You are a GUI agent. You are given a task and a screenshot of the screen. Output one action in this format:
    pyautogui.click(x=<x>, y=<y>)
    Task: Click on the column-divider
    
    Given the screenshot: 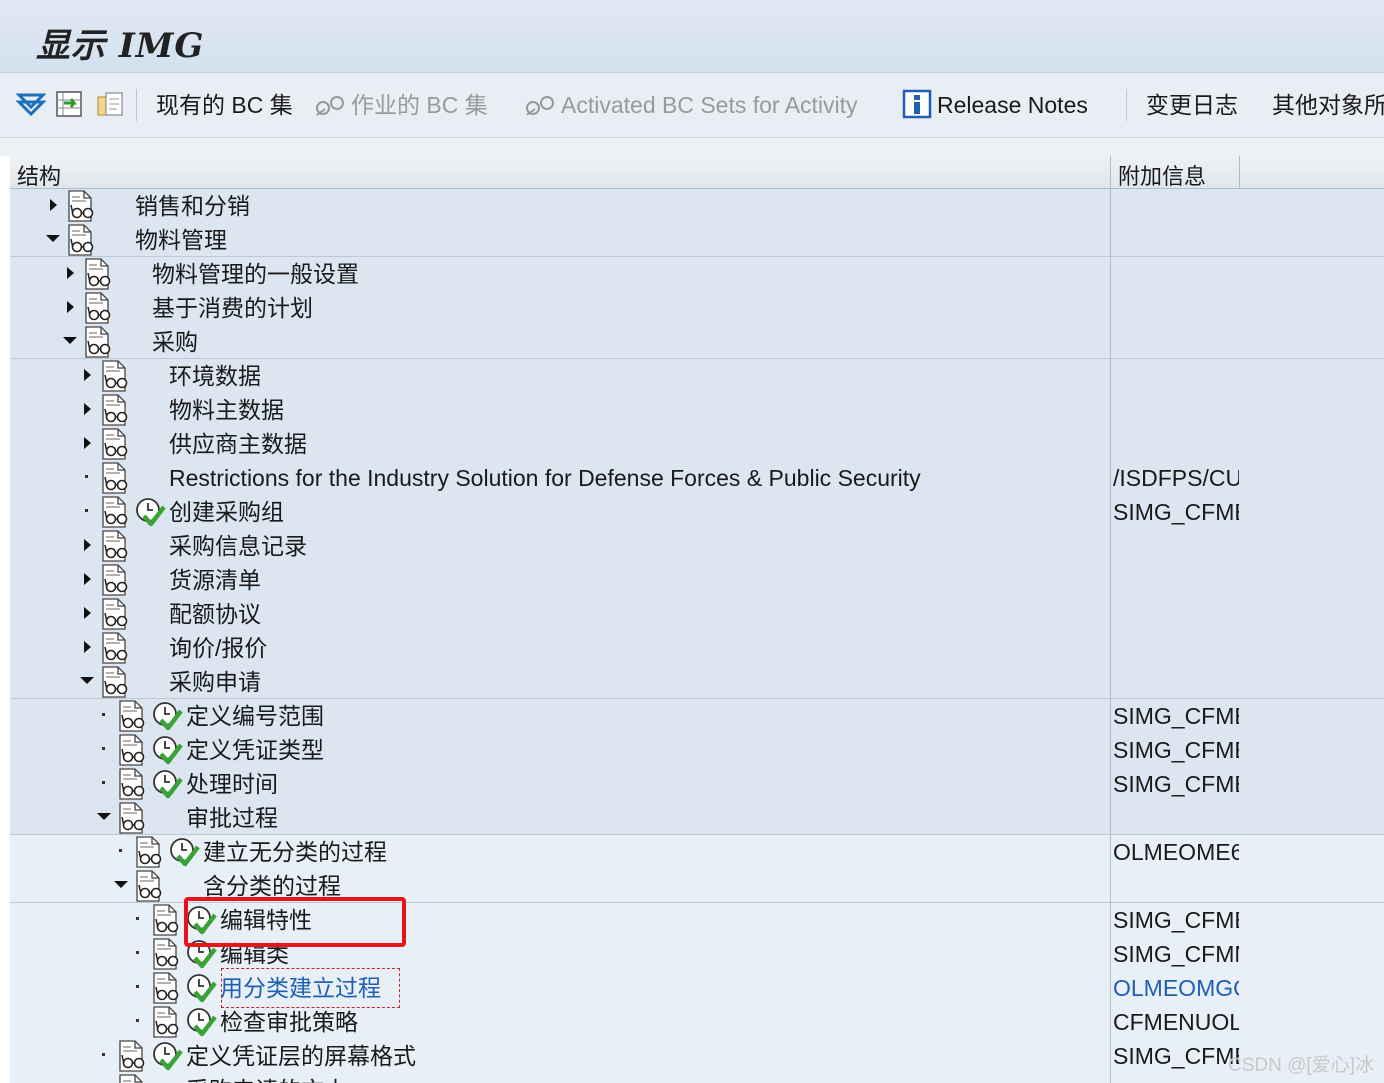 What is the action you would take?
    pyautogui.click(x=1239, y=172)
    